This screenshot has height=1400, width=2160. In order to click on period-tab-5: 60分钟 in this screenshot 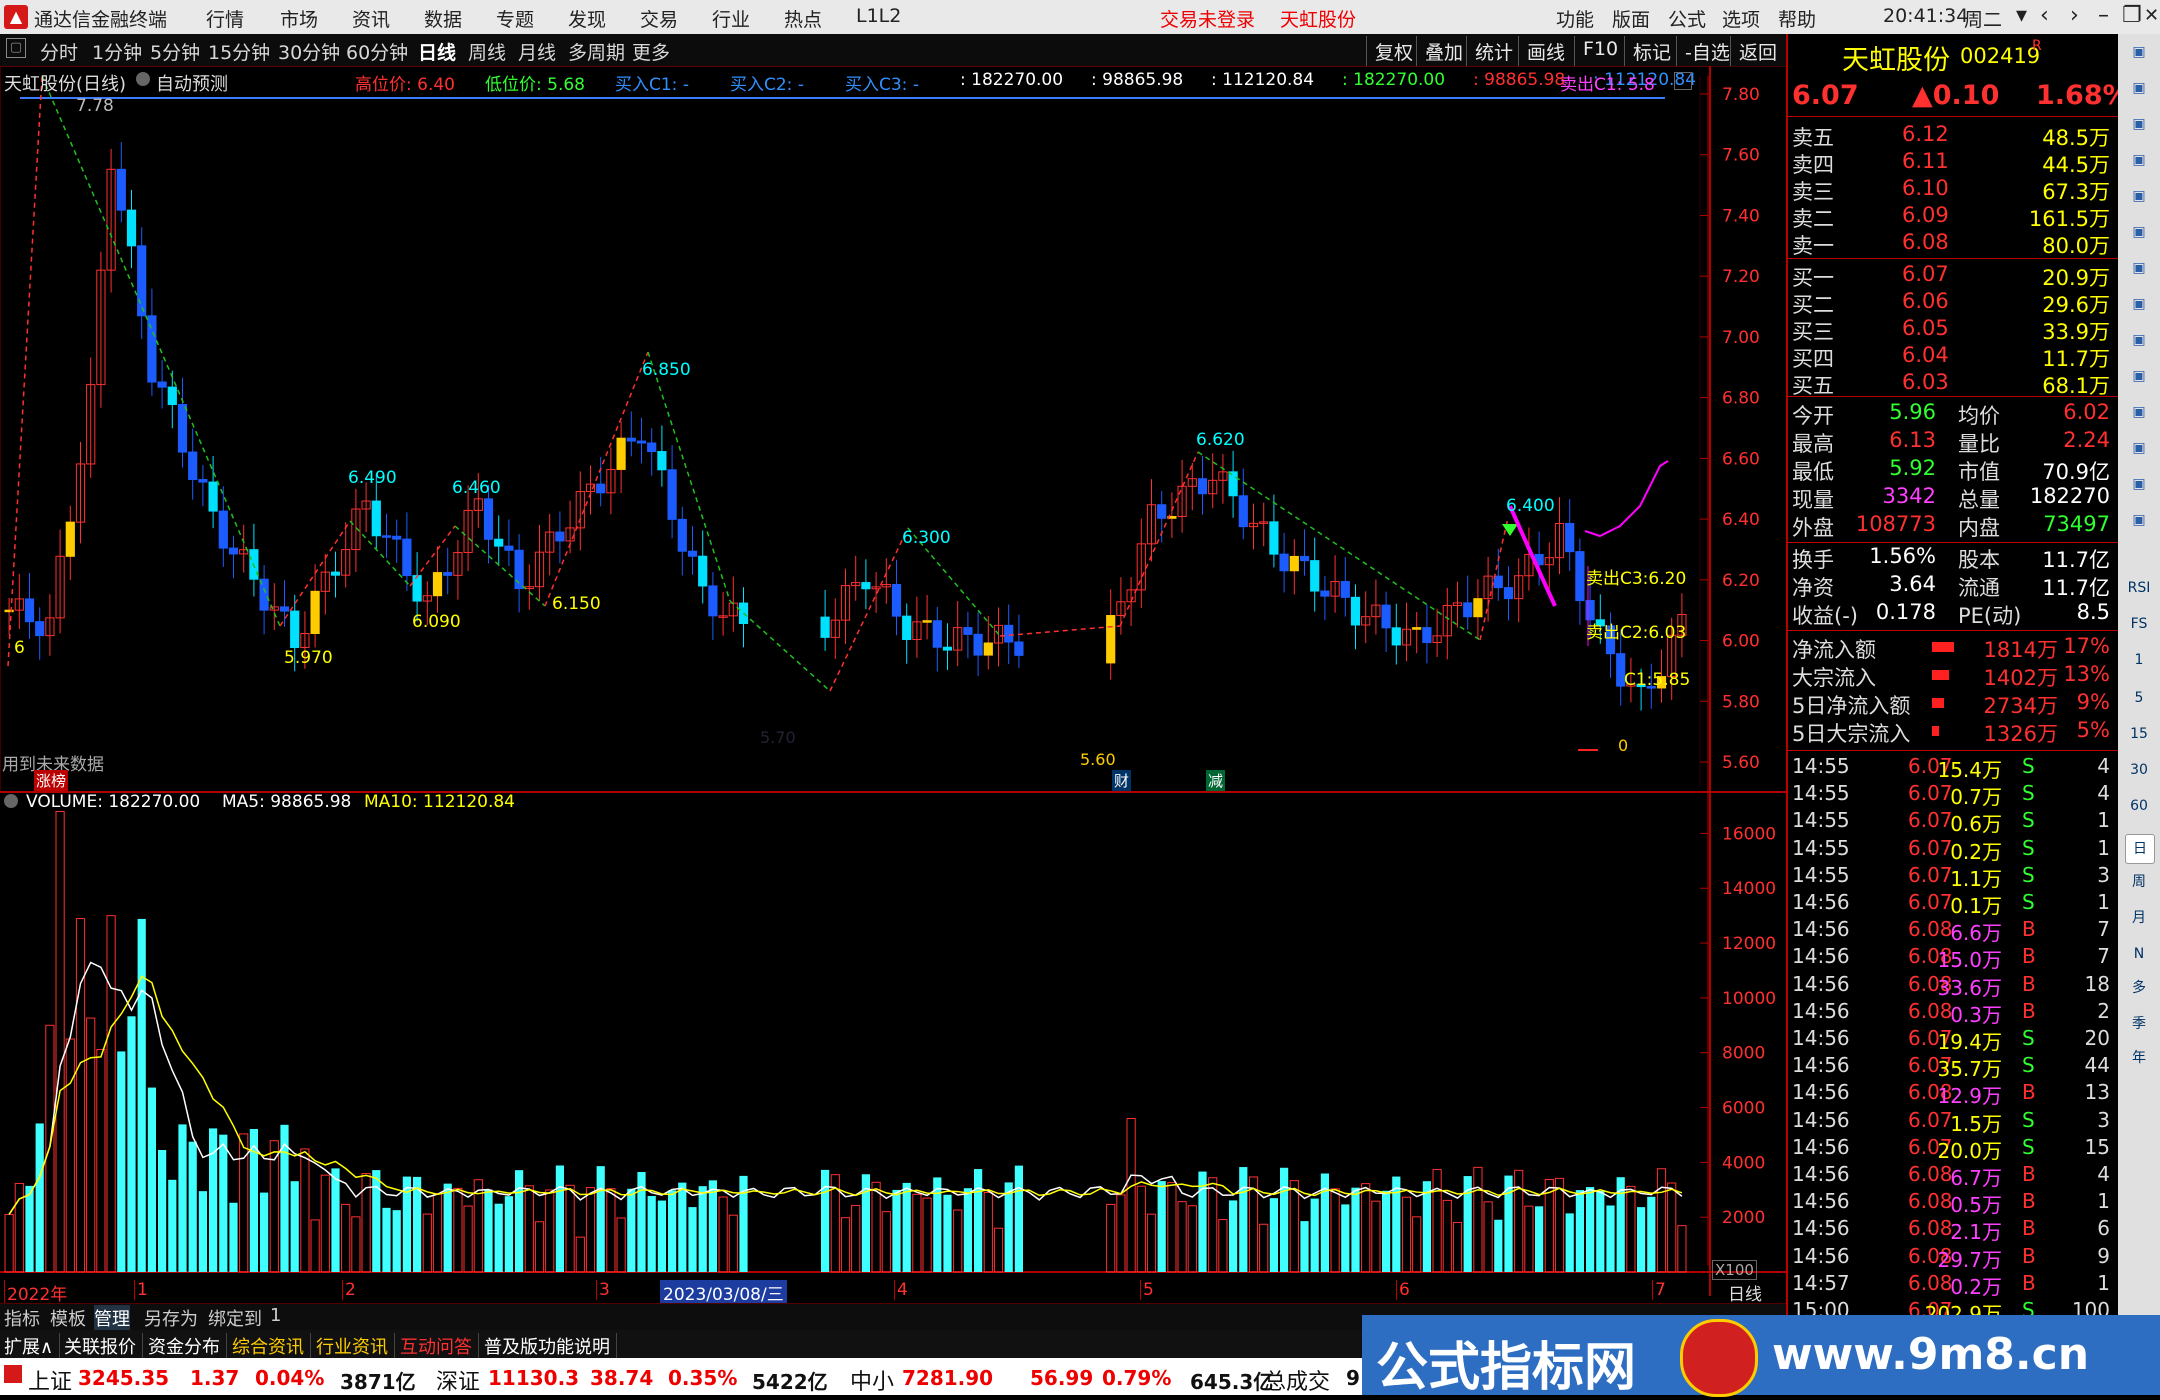, I will do `click(377, 51)`.